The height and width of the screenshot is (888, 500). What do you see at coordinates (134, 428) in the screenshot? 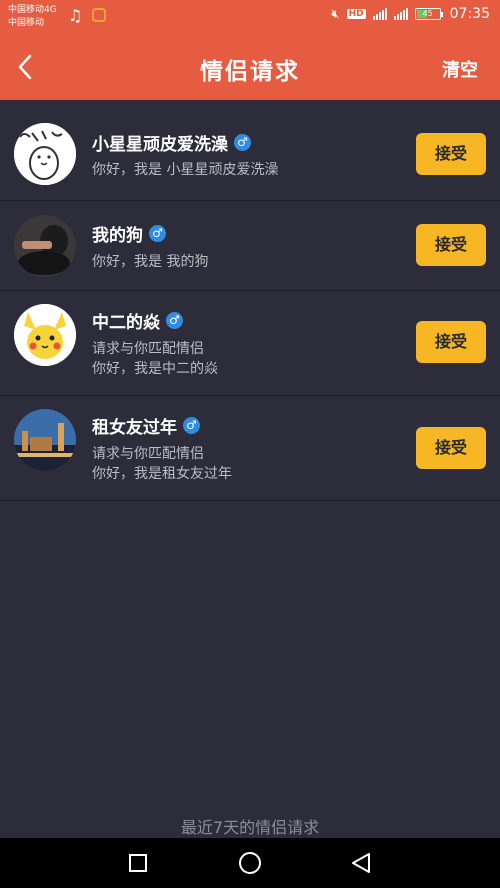
I see `requester-name: 租女友过年` at bounding box center [134, 428].